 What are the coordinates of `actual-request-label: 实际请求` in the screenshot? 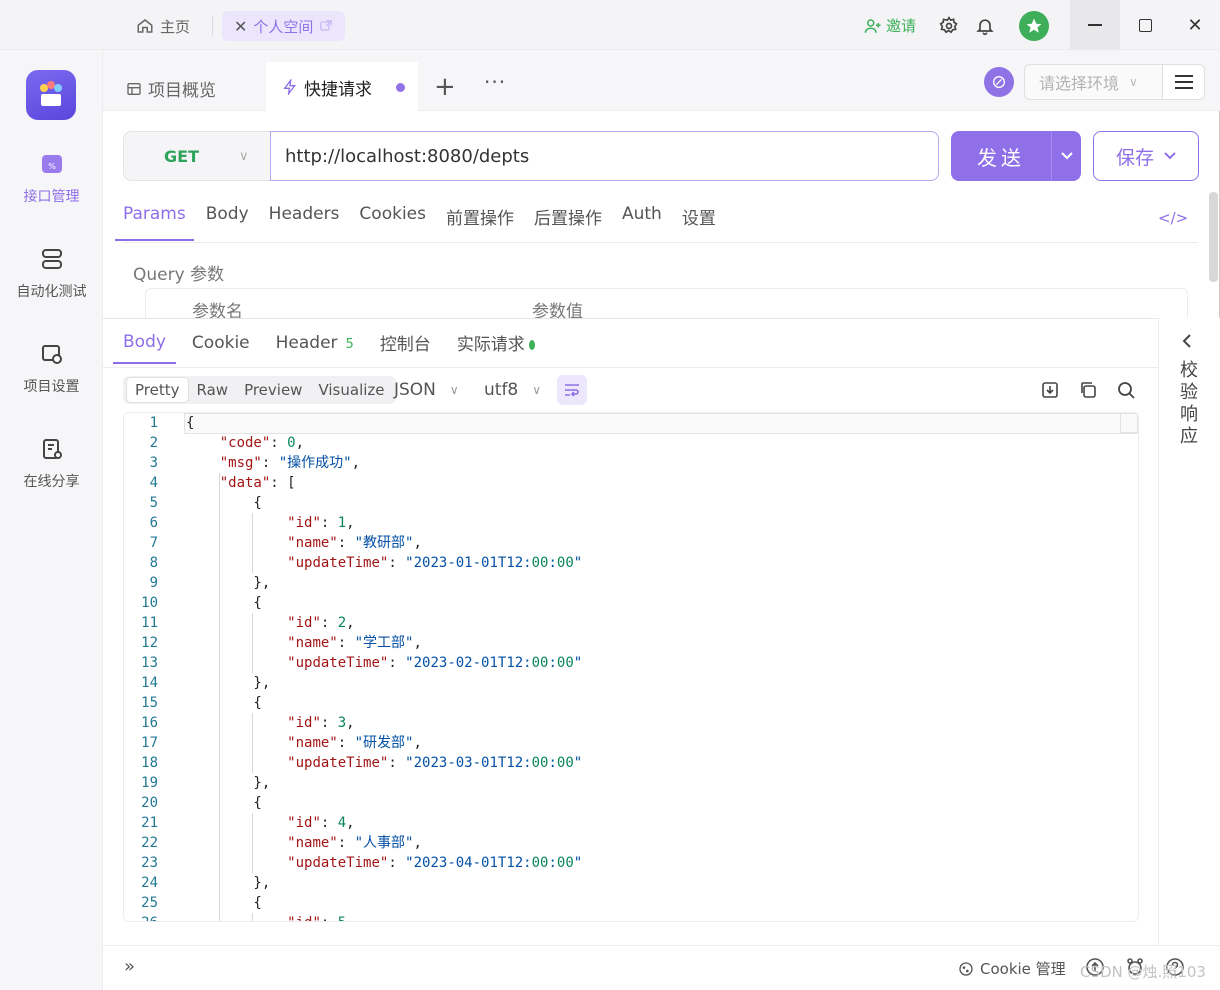 It's located at (490, 345).